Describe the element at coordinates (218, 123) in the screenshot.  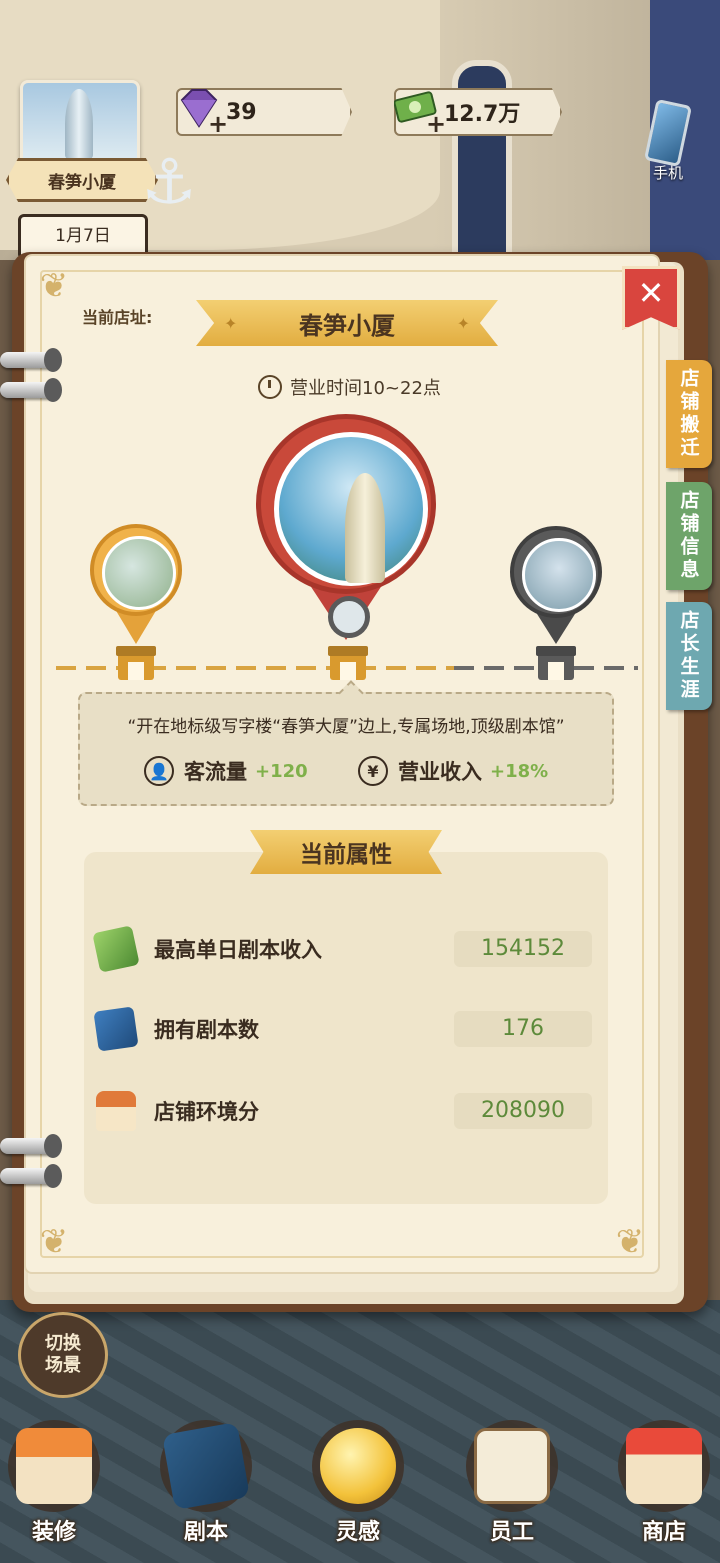
I see `add-gems-icon: +` at that location.